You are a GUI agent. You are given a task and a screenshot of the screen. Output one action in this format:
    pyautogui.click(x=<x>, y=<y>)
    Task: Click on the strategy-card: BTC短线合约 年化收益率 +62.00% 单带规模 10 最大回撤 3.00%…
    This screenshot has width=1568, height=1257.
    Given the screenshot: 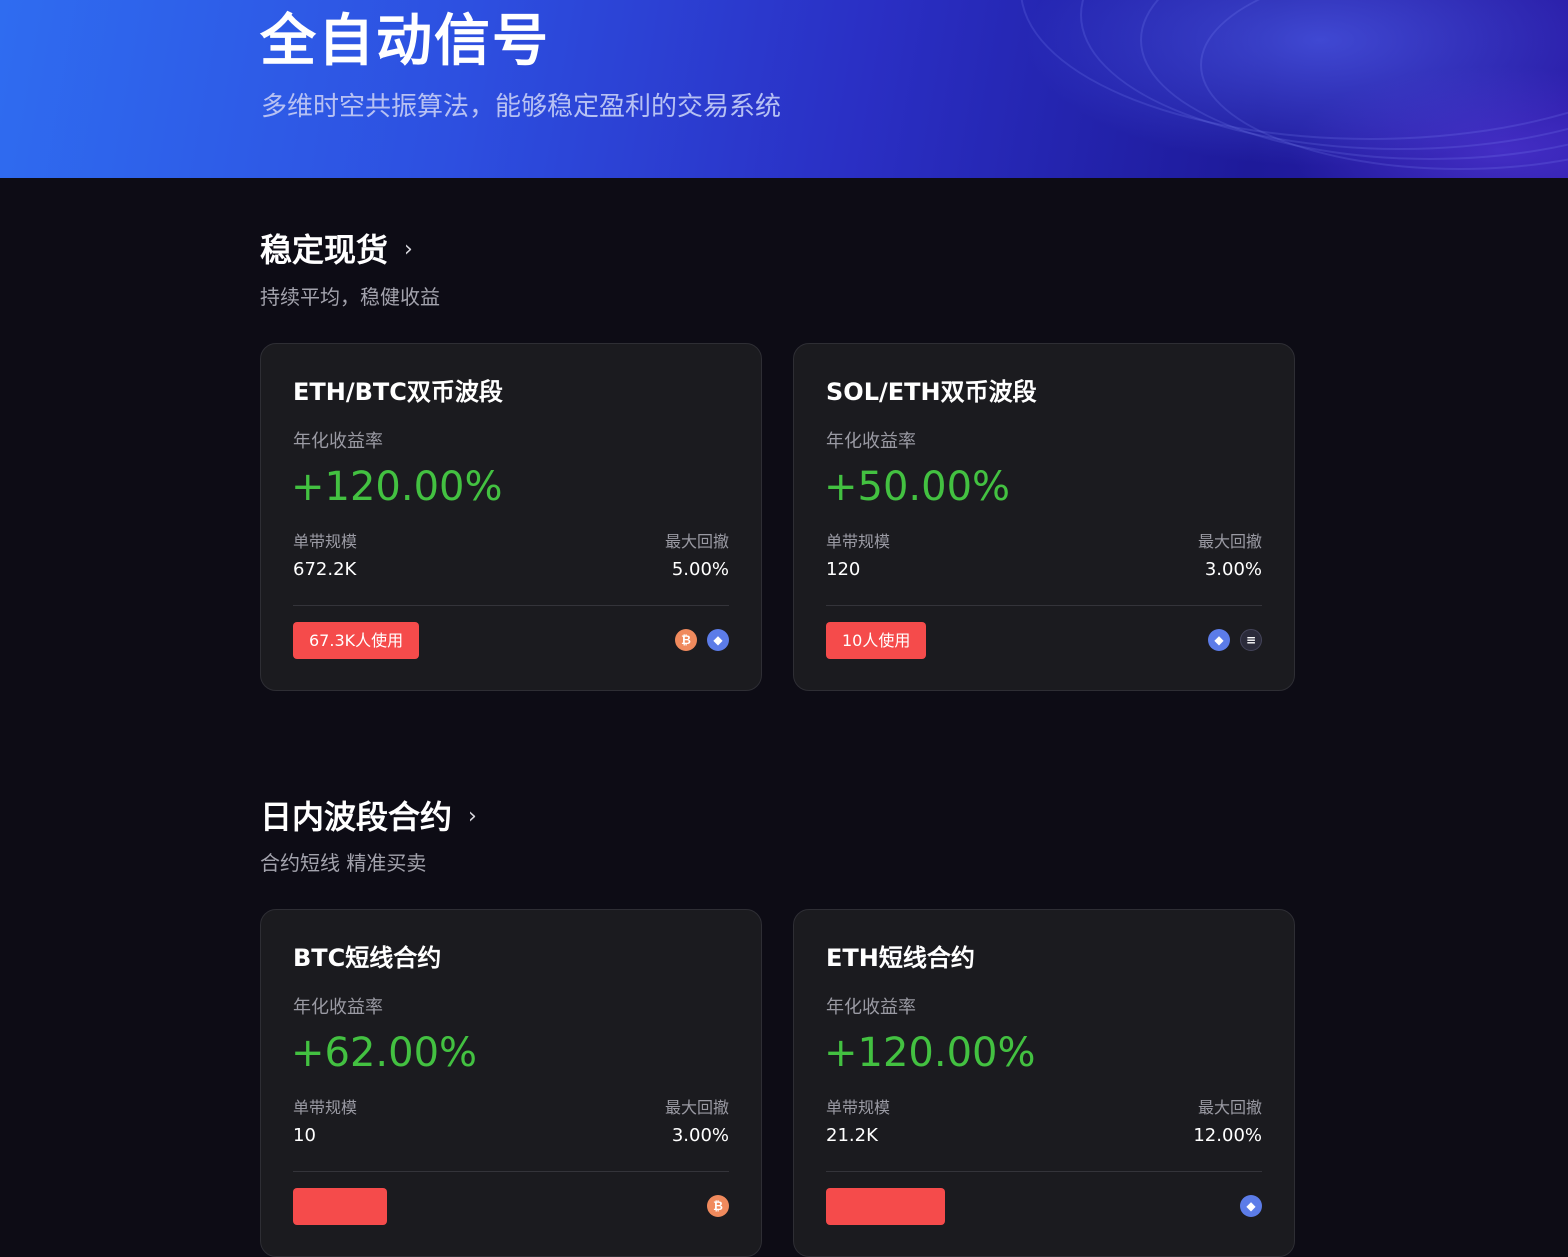 What is the action you would take?
    pyautogui.click(x=511, y=1083)
    